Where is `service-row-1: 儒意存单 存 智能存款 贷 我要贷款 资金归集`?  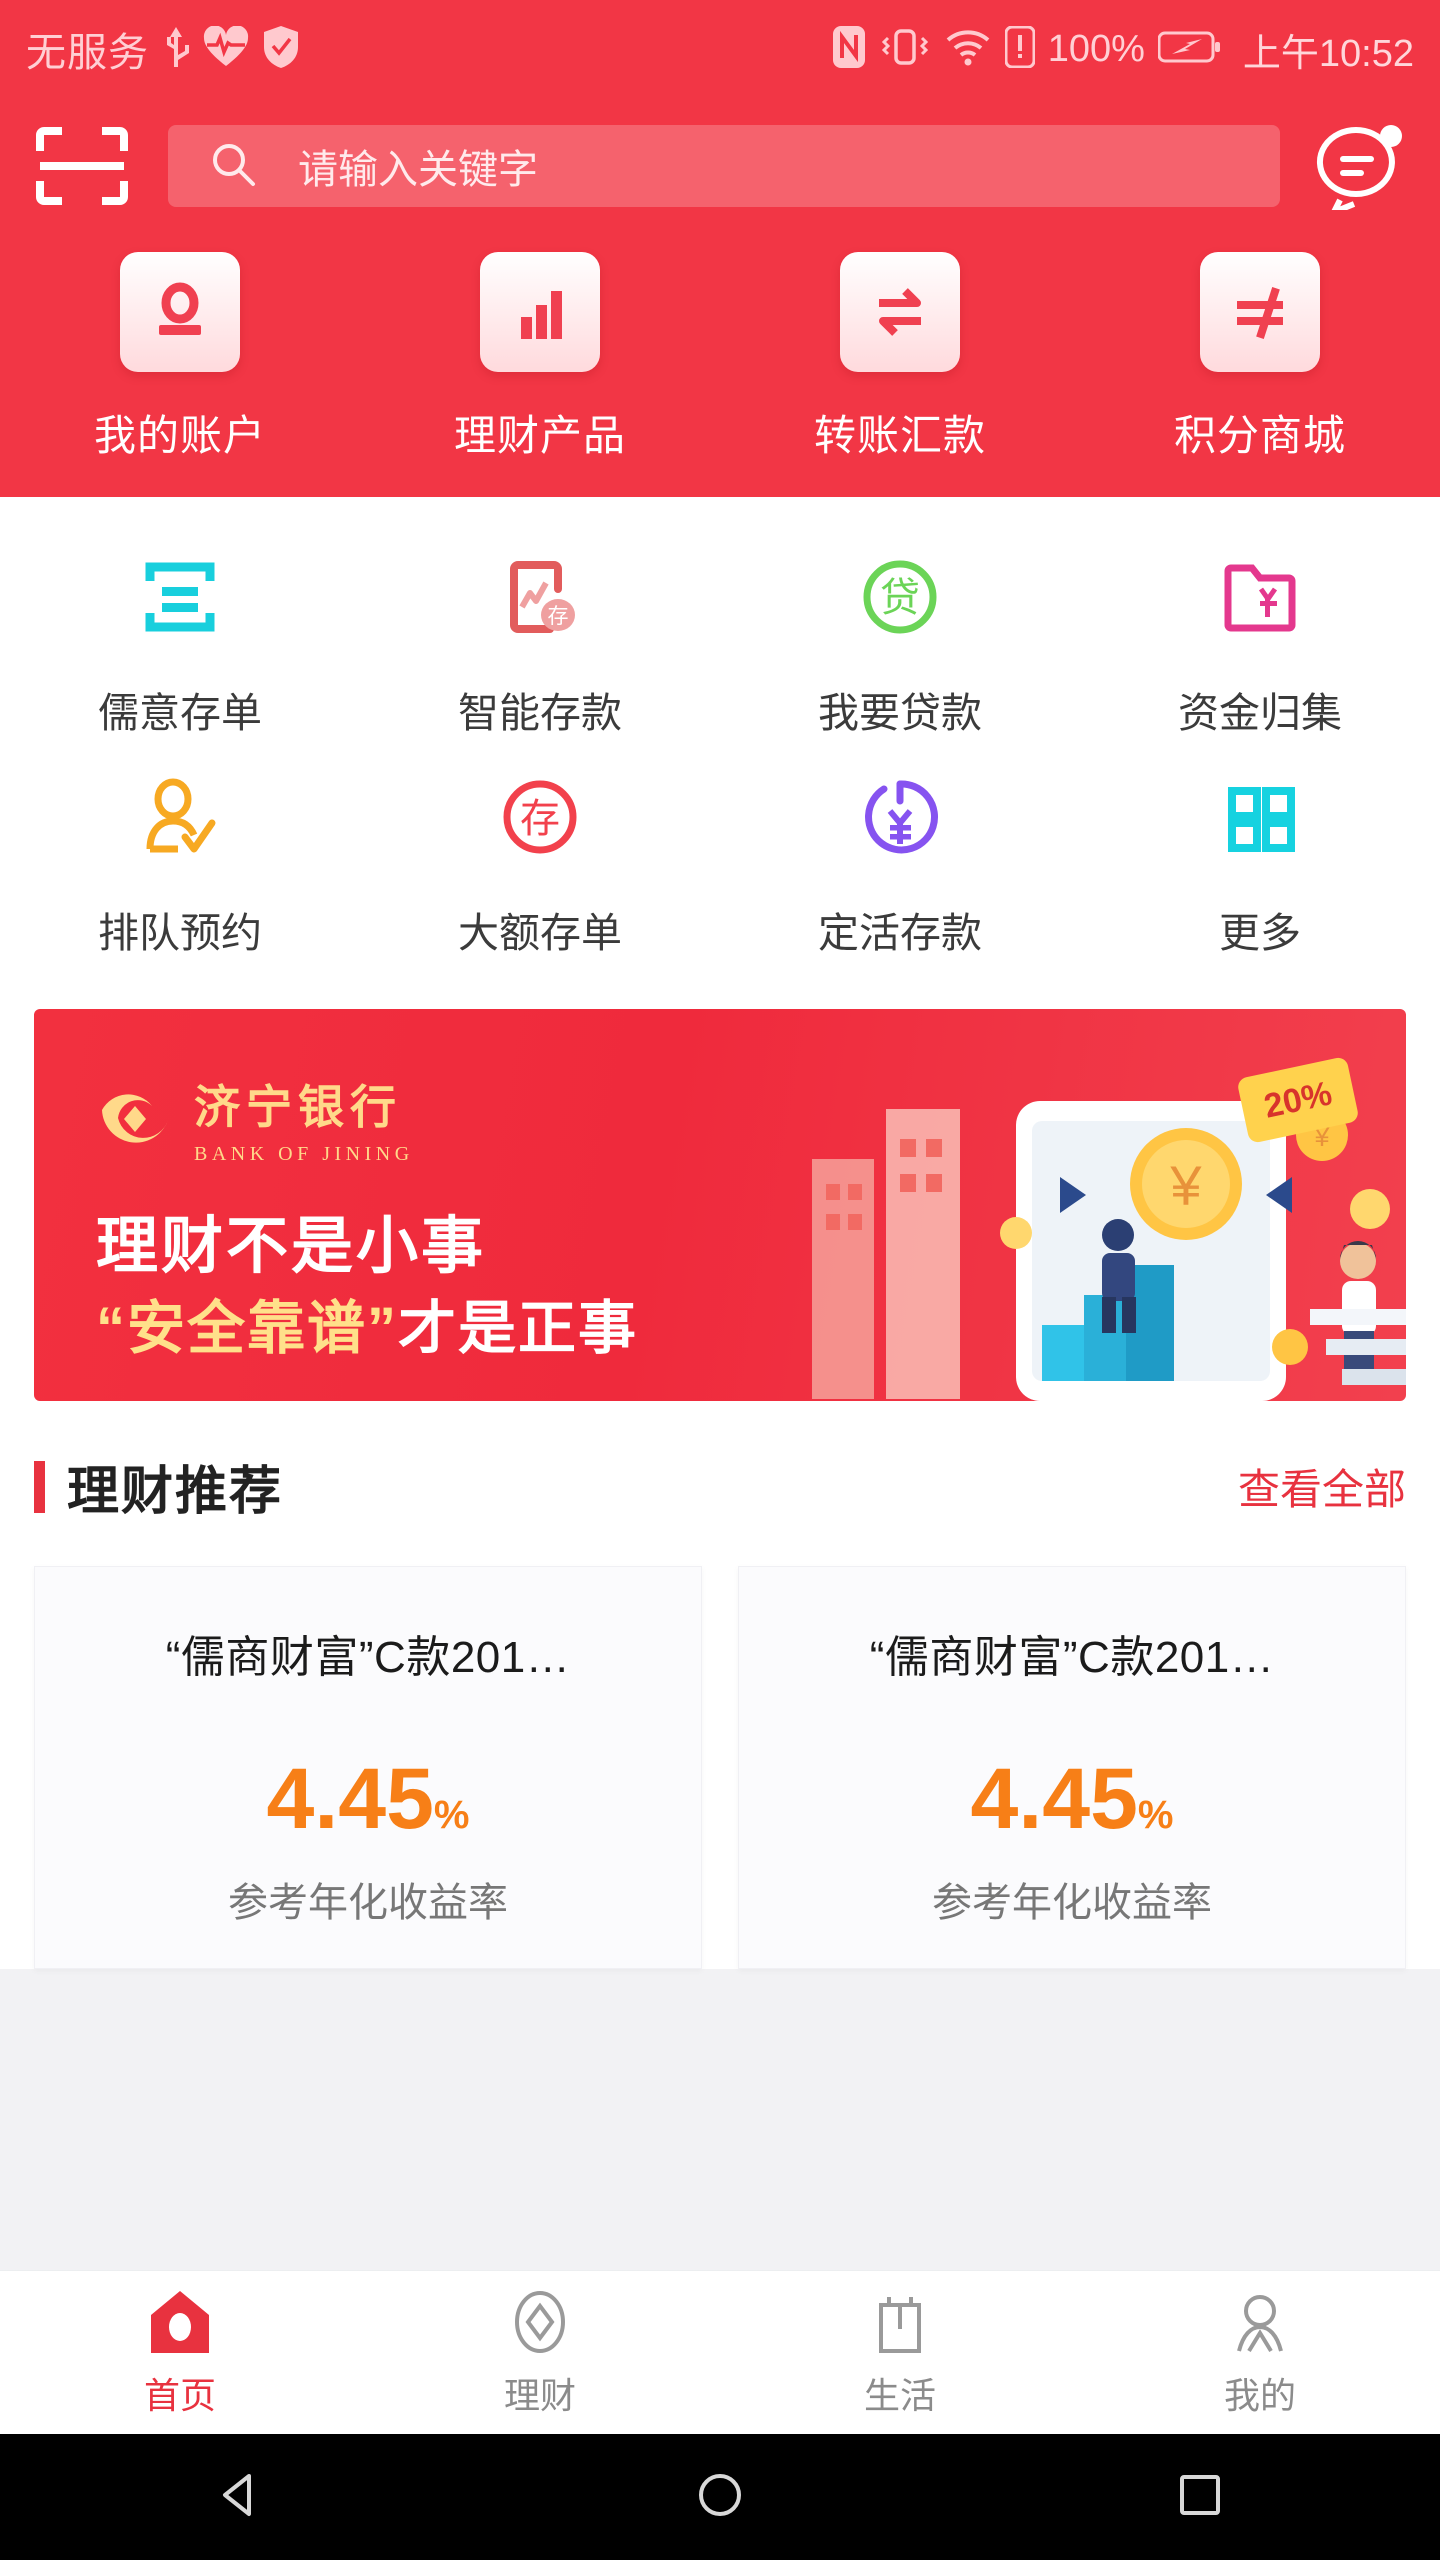 service-row-1: 儒意存单 存 智能存款 贷 我要贷款 资金归集 is located at coordinates (720, 640).